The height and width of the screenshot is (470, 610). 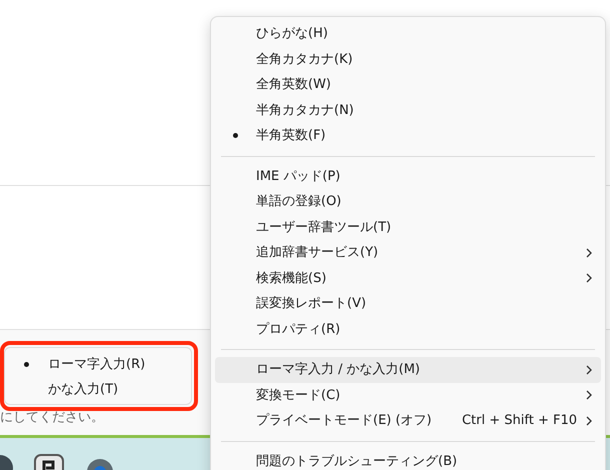 What do you see at coordinates (357, 461) in the screenshot?
I see `menu-item-label: 問題のトラブルシューティング(B)` at bounding box center [357, 461].